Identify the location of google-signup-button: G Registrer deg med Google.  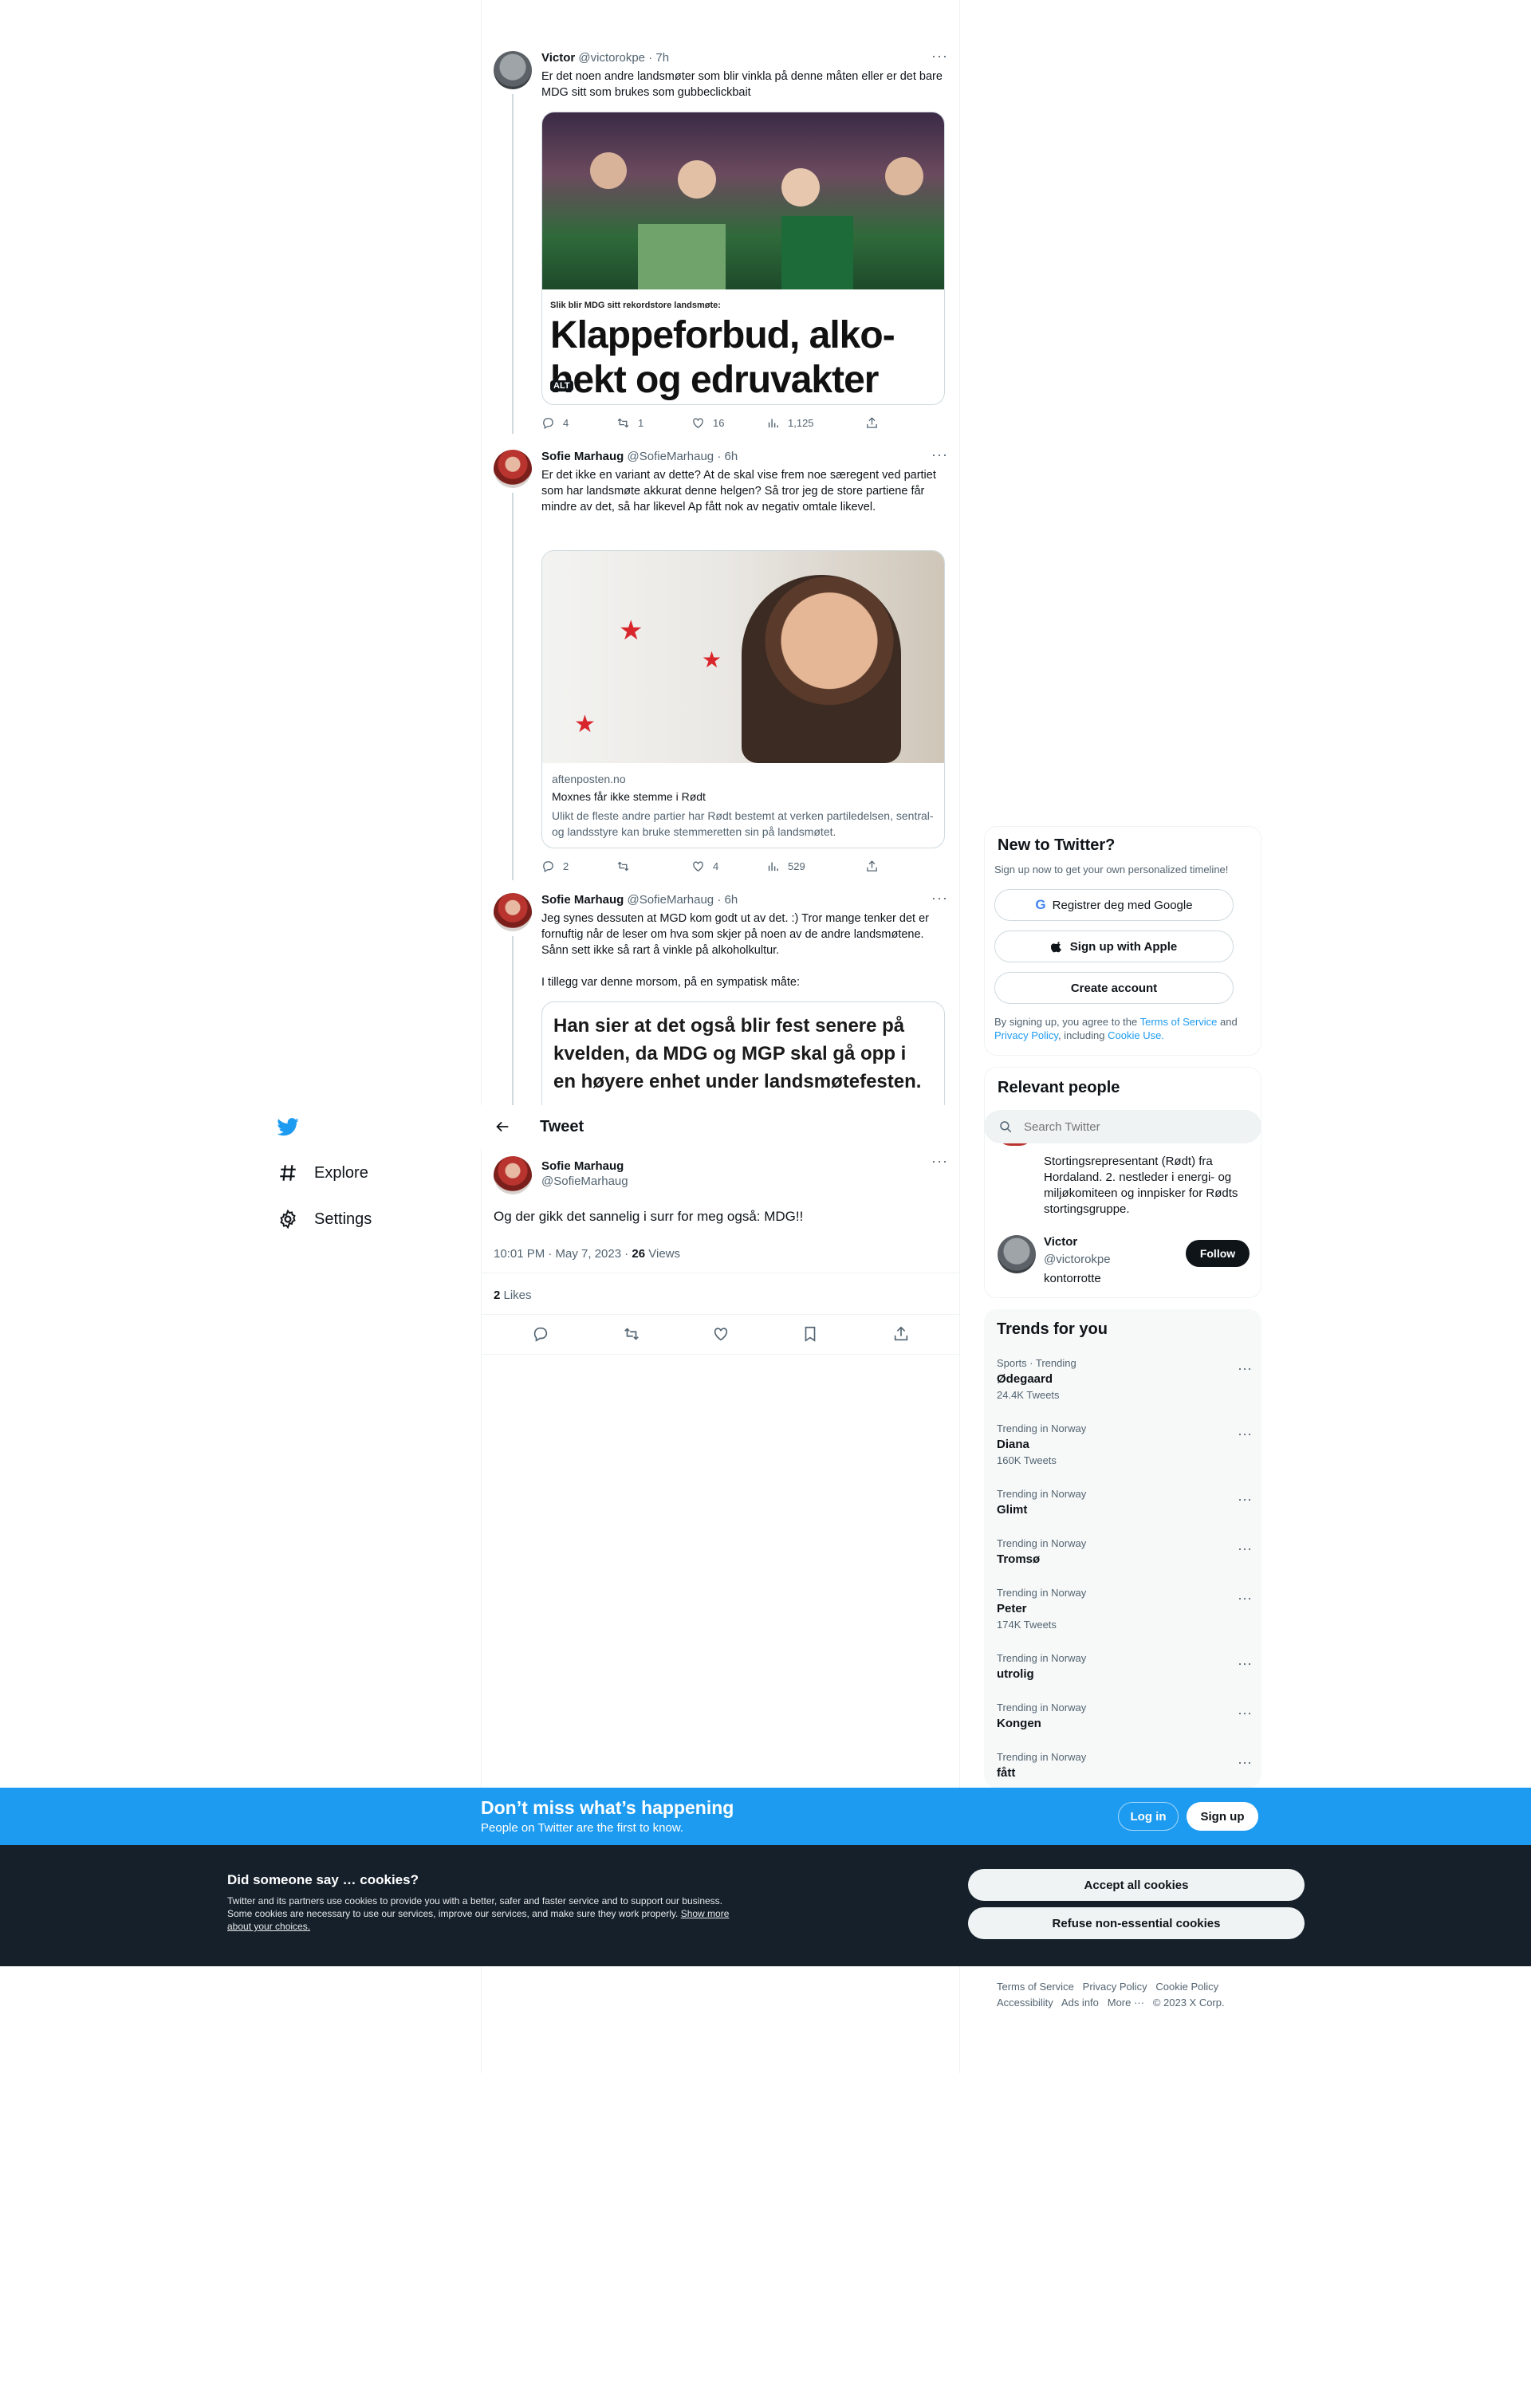
(1114, 905).